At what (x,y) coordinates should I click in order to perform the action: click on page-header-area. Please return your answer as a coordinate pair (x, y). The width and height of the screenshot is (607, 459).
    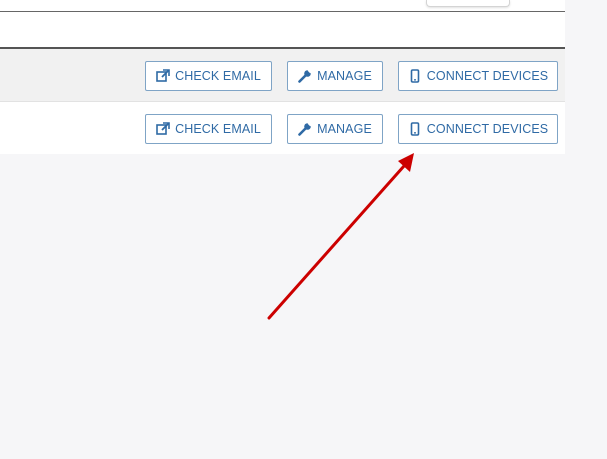
    Looking at the image, I should click on (282, 24).